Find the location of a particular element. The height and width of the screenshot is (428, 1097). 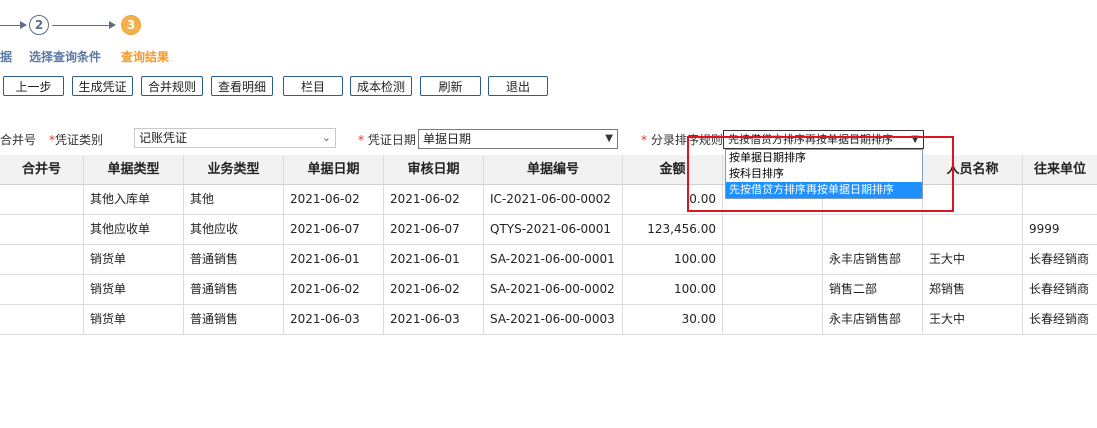

column-header-person-name: 人员名称 is located at coordinates (973, 170).